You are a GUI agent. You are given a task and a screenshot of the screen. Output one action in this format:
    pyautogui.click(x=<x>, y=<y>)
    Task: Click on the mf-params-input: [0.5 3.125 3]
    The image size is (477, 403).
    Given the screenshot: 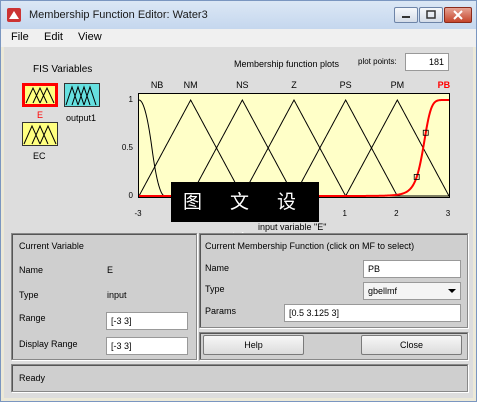 What is the action you would take?
    pyautogui.click(x=372, y=313)
    